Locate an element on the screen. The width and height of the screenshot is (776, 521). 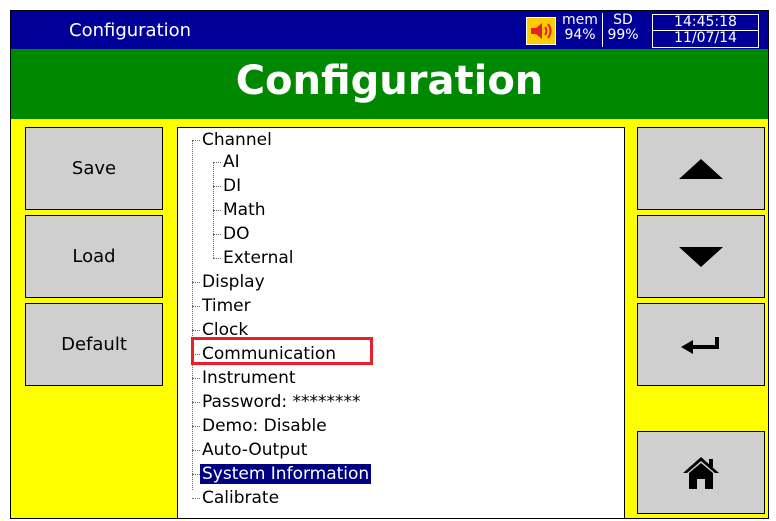
speaker-icon is located at coordinates (541, 31).